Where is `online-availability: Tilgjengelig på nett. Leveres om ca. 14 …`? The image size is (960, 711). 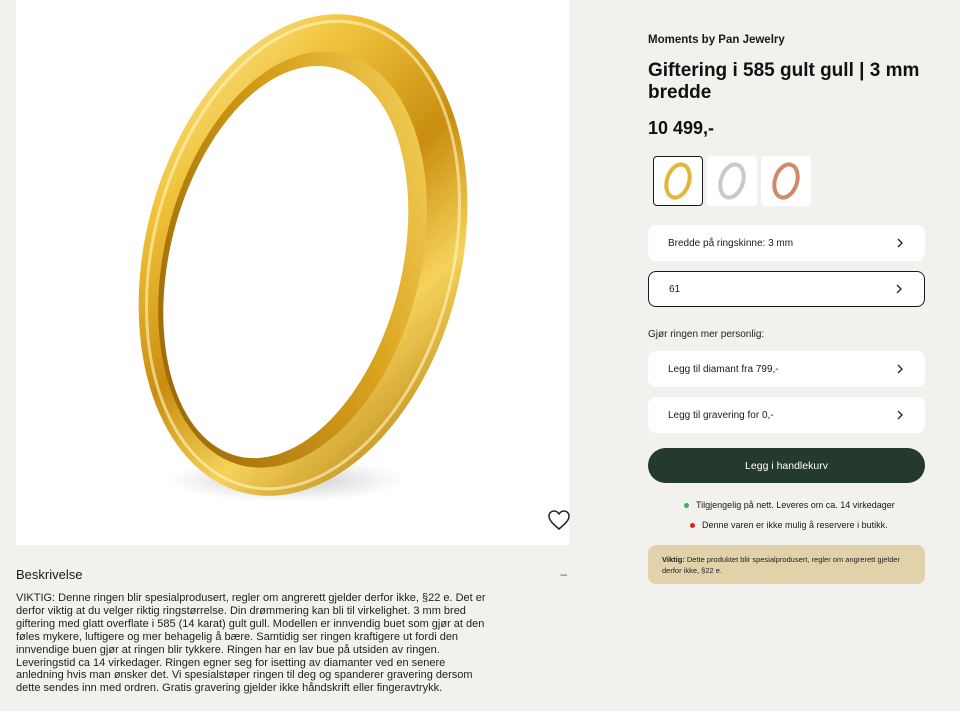
online-availability: Tilgjengelig på nett. Leveres om ca. 14 … is located at coordinates (789, 505).